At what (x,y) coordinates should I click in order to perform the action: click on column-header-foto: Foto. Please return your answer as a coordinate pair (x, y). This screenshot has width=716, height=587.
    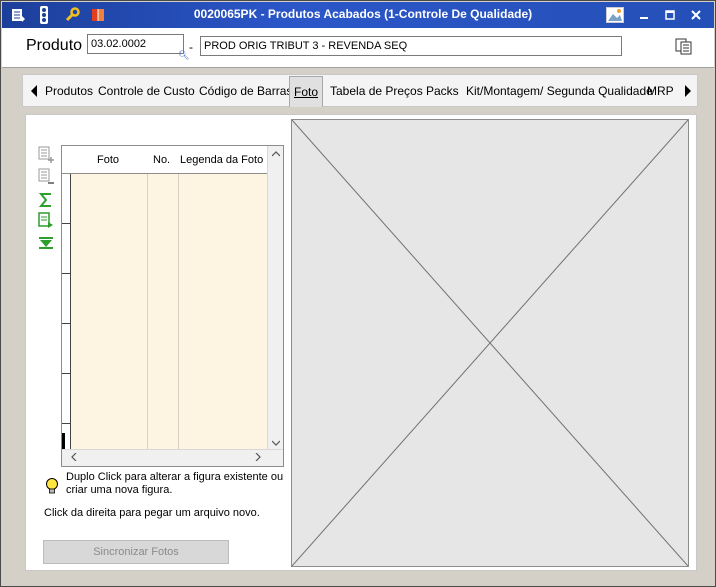
    Looking at the image, I should click on (108, 160).